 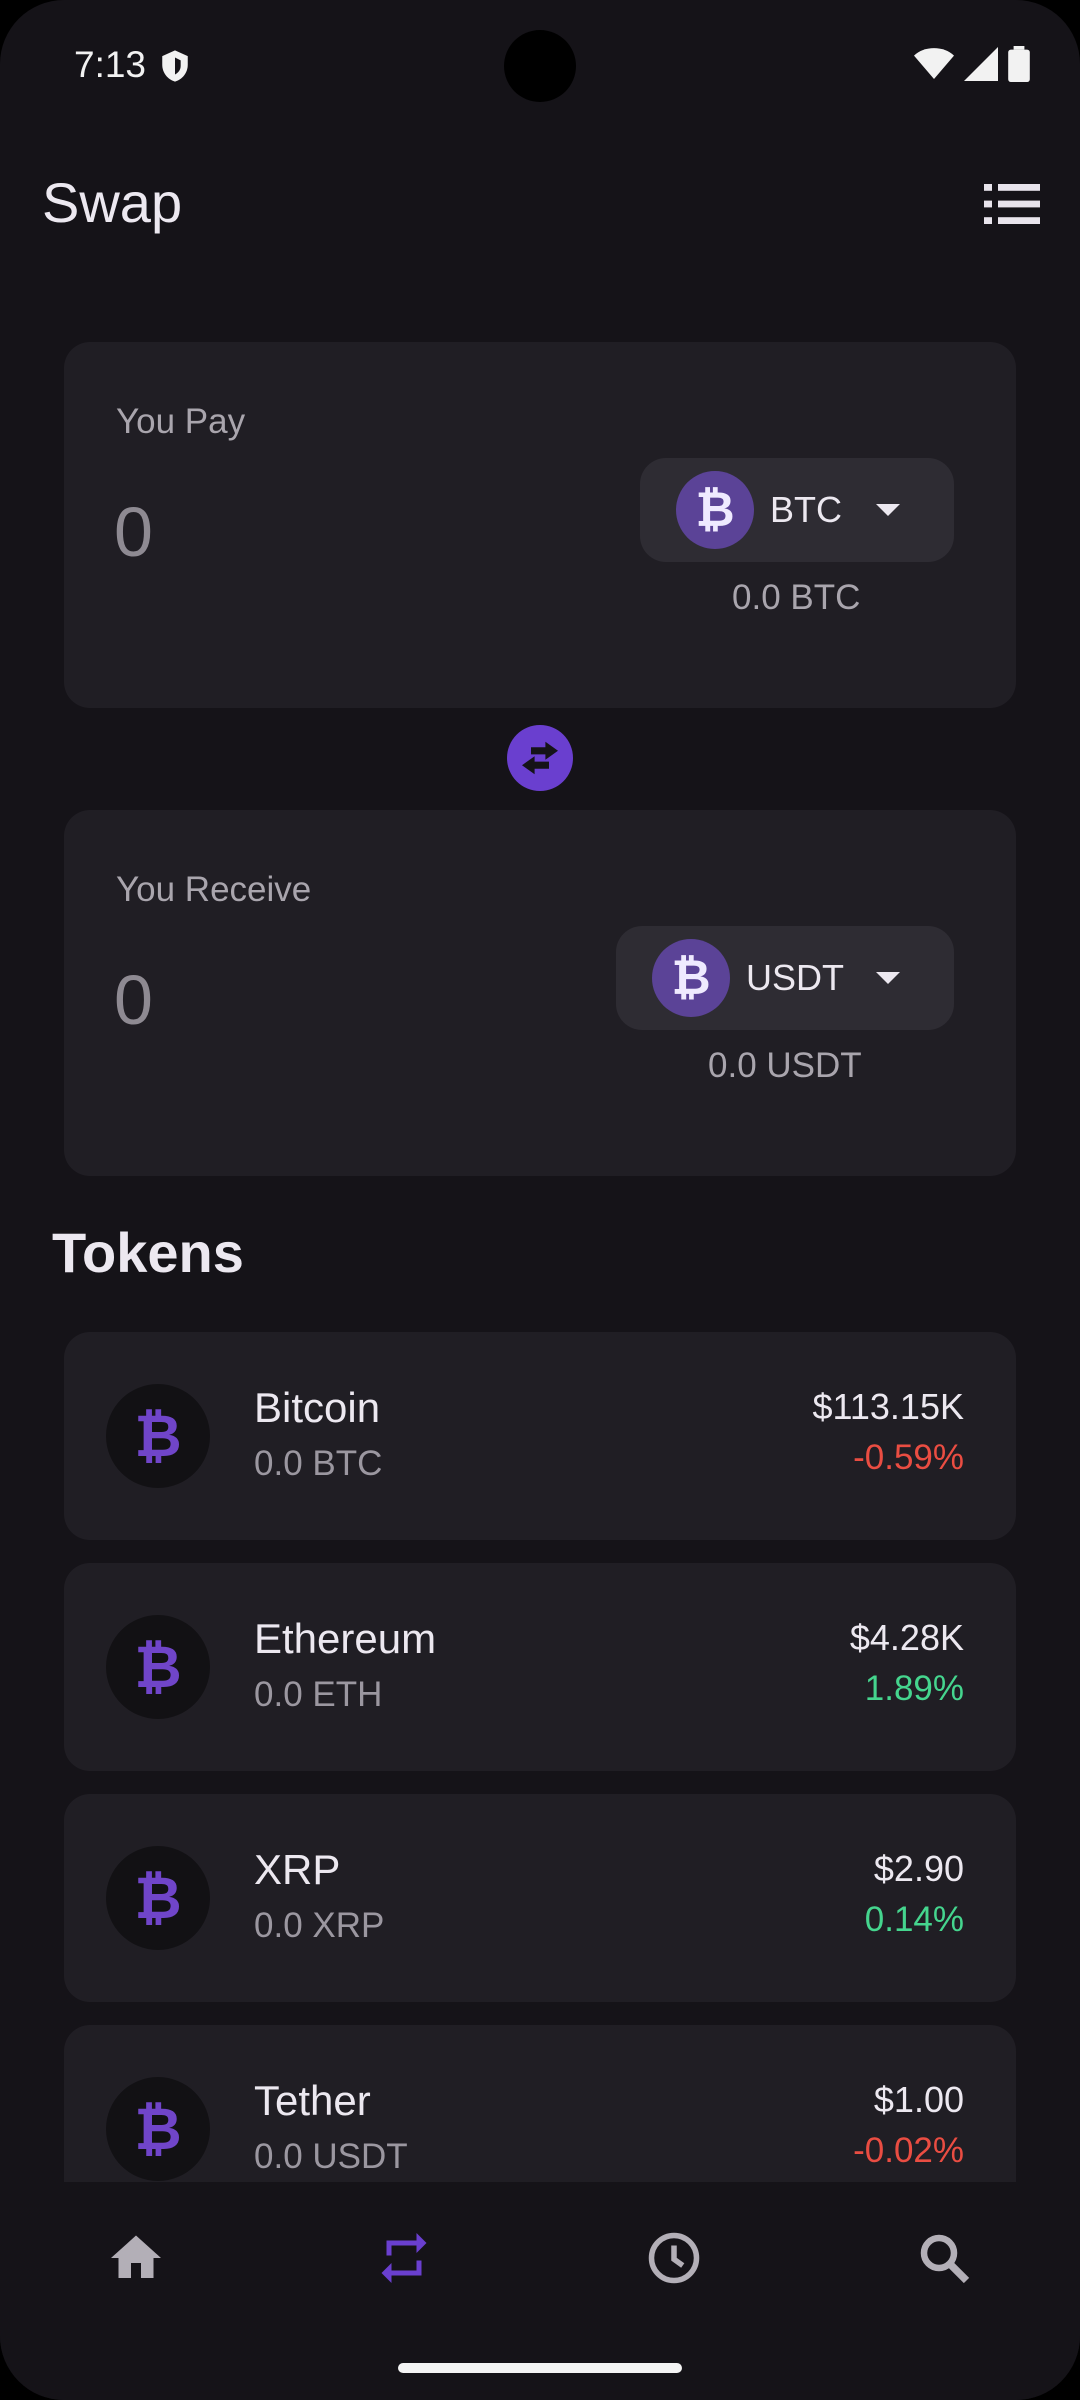 I want to click on wifi-icon, so click(x=934, y=63).